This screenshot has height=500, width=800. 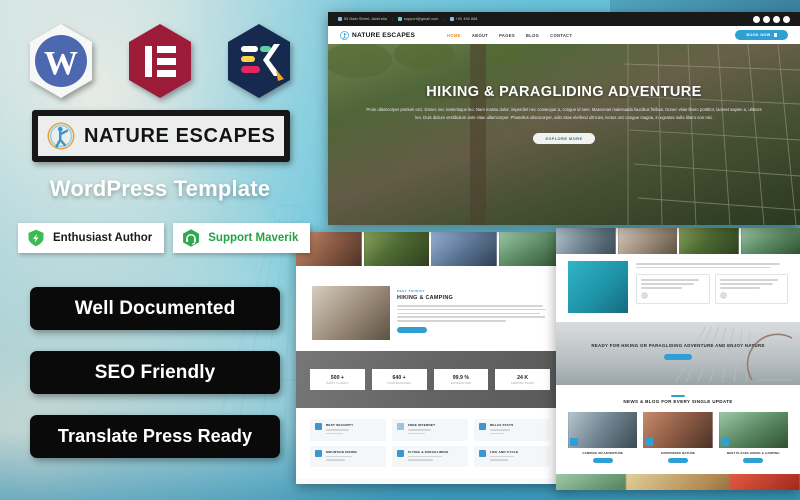 I want to click on stat-item: 99.9 % SATISFACTION, so click(x=461, y=379).